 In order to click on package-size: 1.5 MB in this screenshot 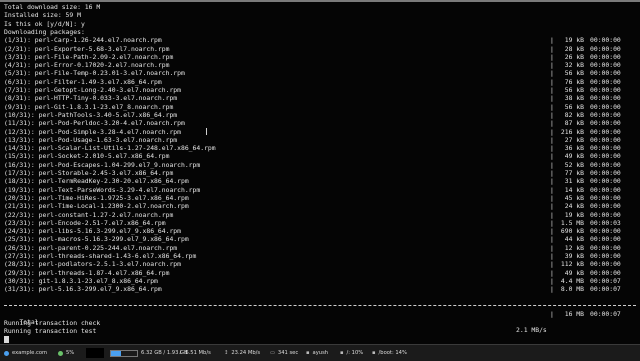, I will do `click(572, 222)`.